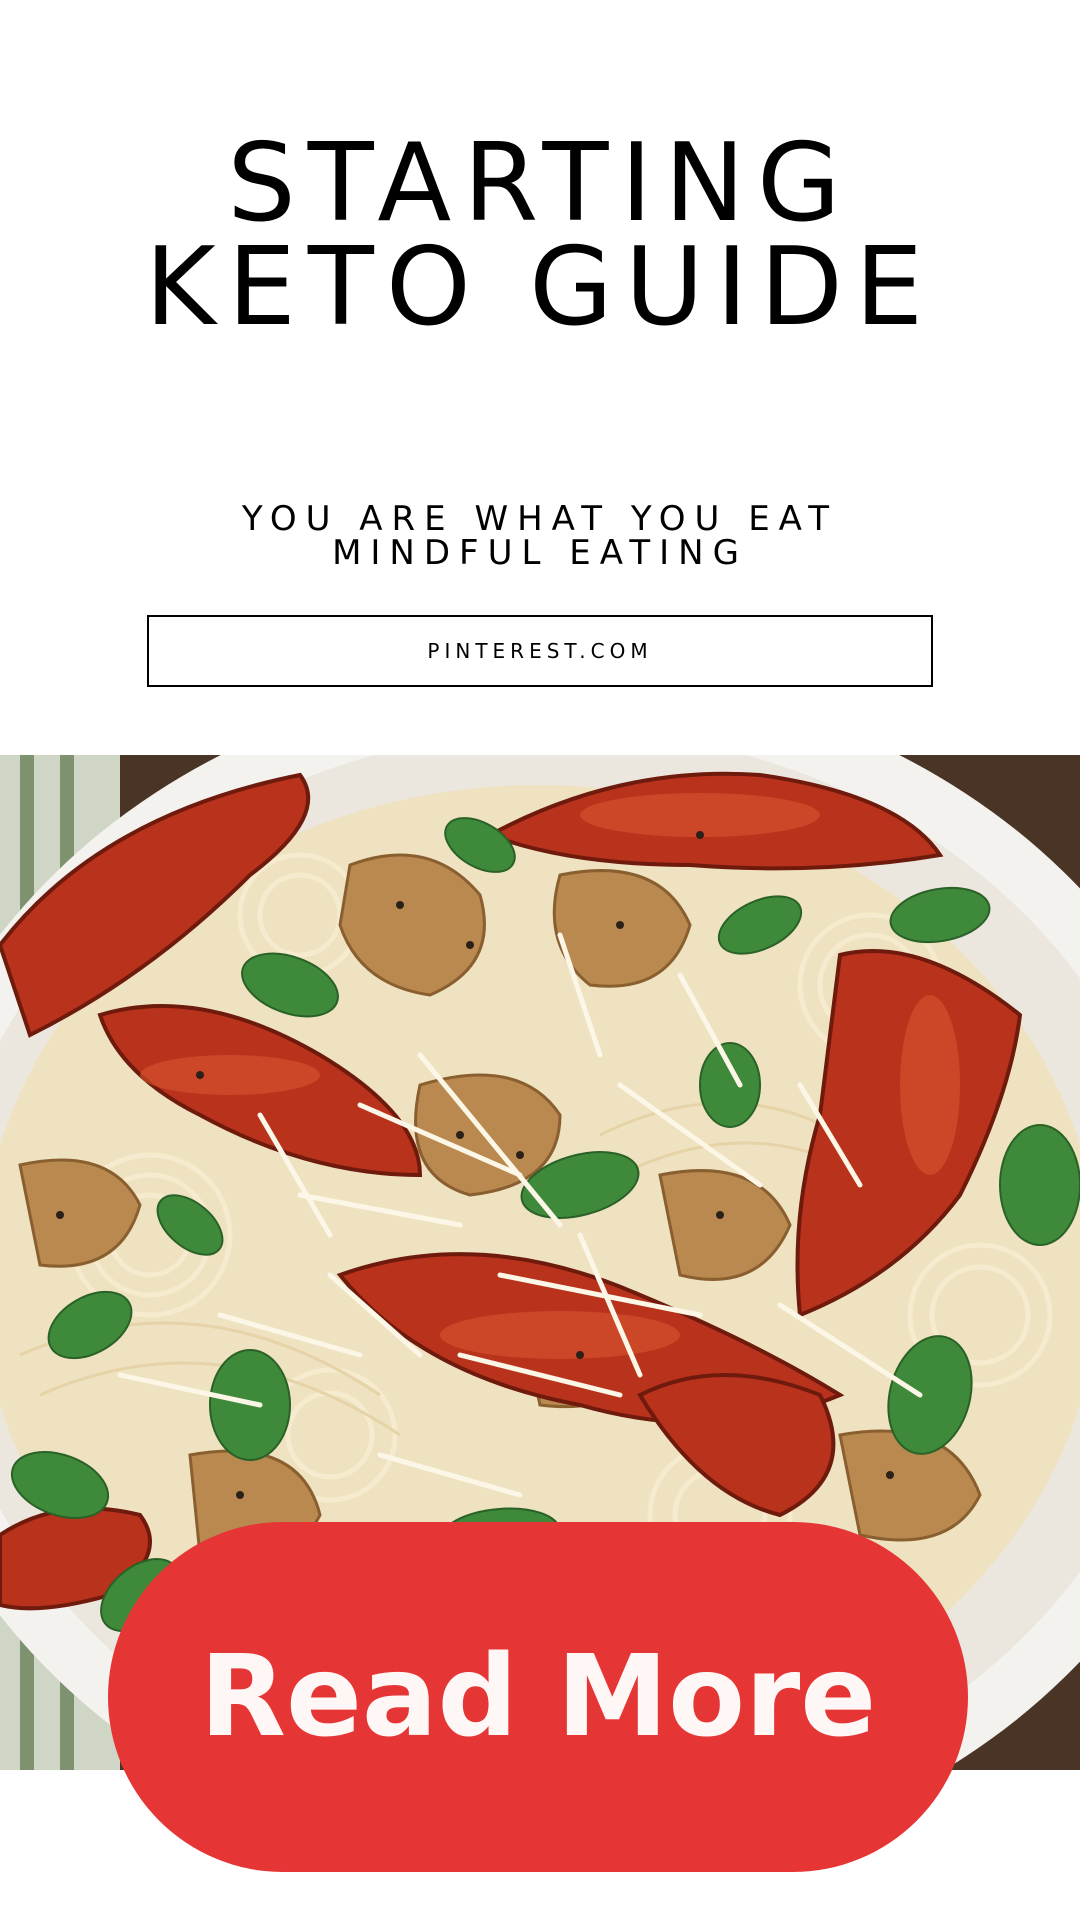 Image resolution: width=1080 pixels, height=1920 pixels. What do you see at coordinates (538, 1697) in the screenshot?
I see `read-more-button: Read More` at bounding box center [538, 1697].